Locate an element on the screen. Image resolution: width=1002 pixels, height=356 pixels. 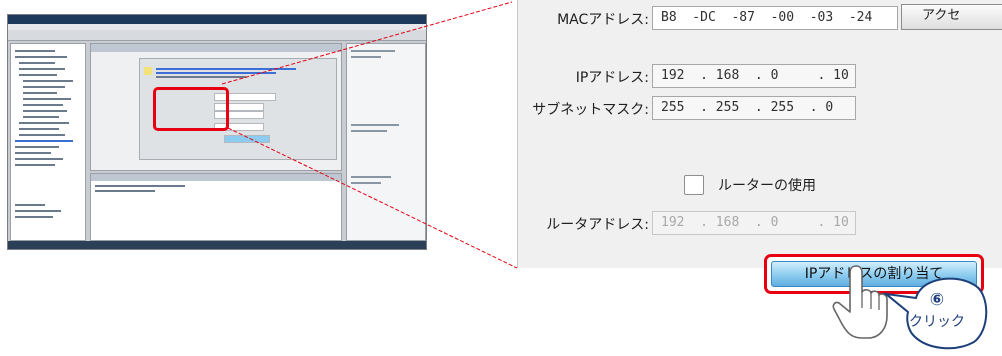
ip-address-field: 192 . 168 . 0 . 10 is located at coordinates (754, 76).